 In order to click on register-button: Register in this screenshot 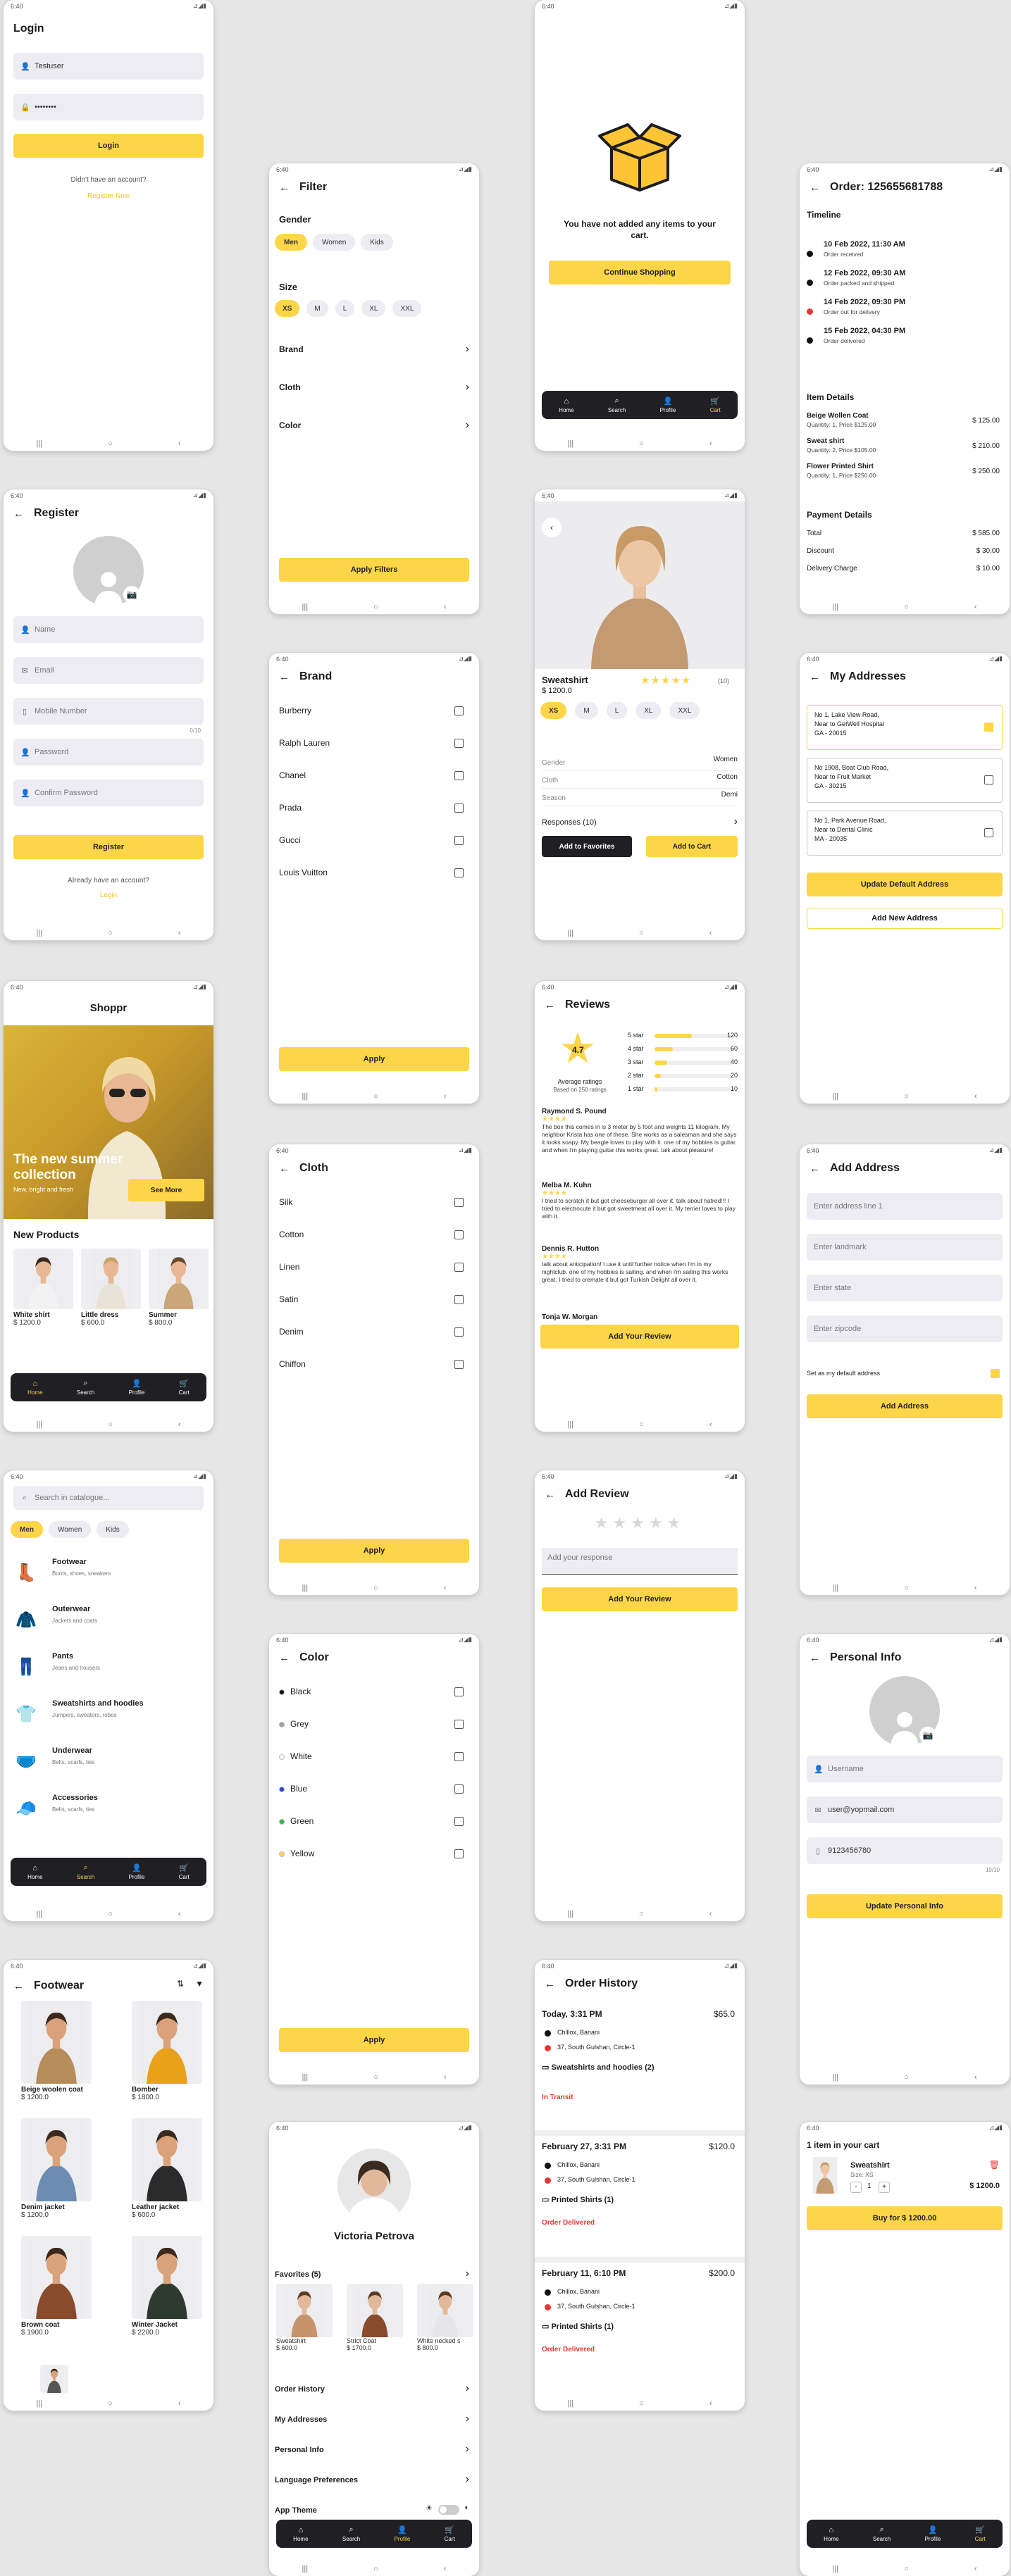, I will do `click(108, 847)`.